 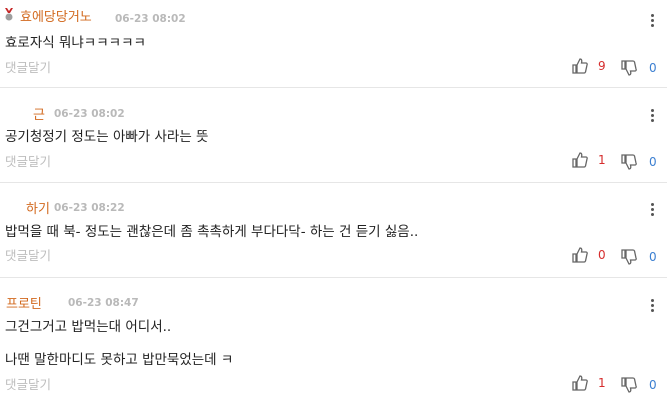 What do you see at coordinates (602, 66) in the screenshot?
I see `like-count: 9` at bounding box center [602, 66].